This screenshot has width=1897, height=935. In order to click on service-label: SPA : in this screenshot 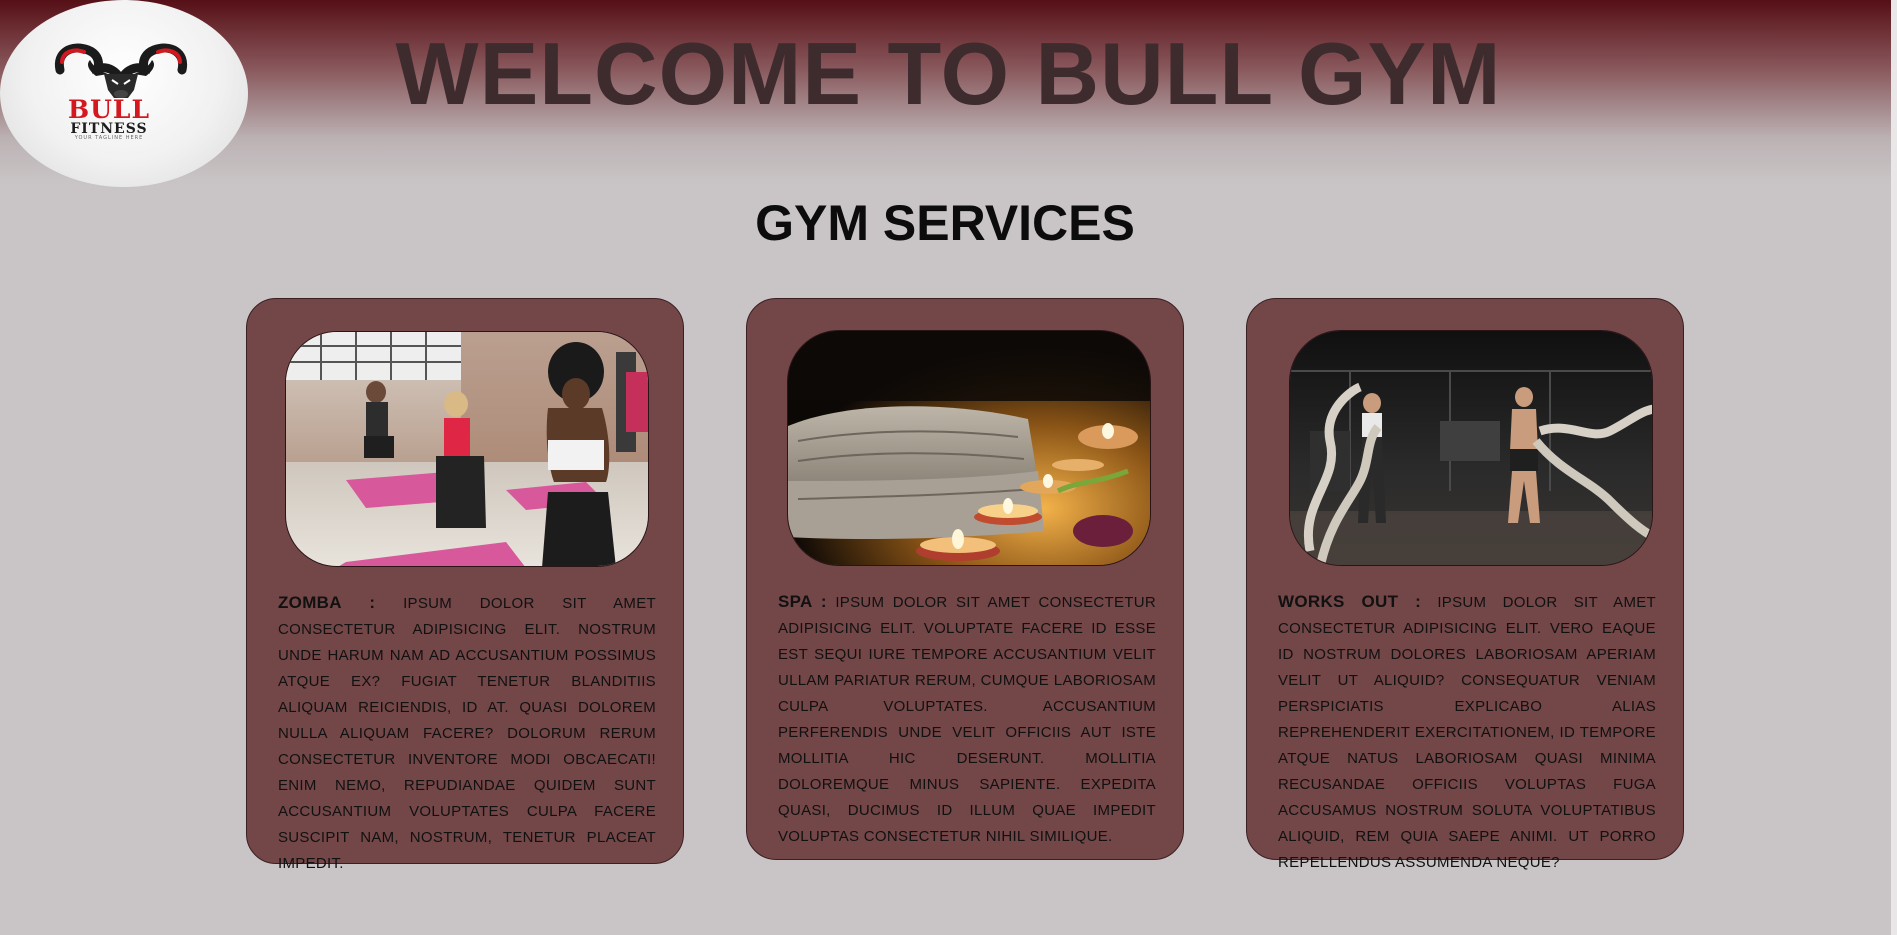, I will do `click(802, 601)`.